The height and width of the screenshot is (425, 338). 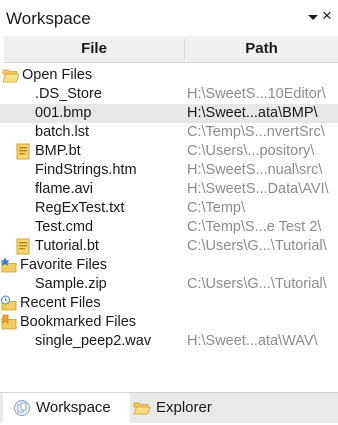 What do you see at coordinates (58, 151) in the screenshot?
I see `file-name: BMP.bt` at bounding box center [58, 151].